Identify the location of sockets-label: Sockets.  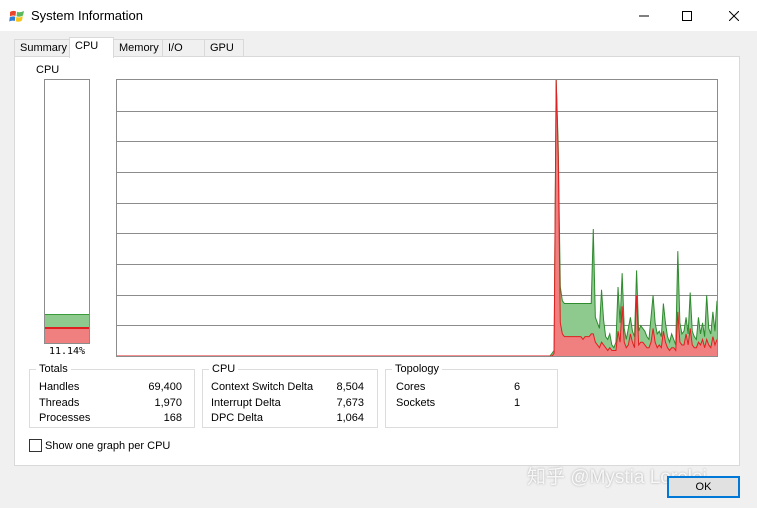
(416, 403).